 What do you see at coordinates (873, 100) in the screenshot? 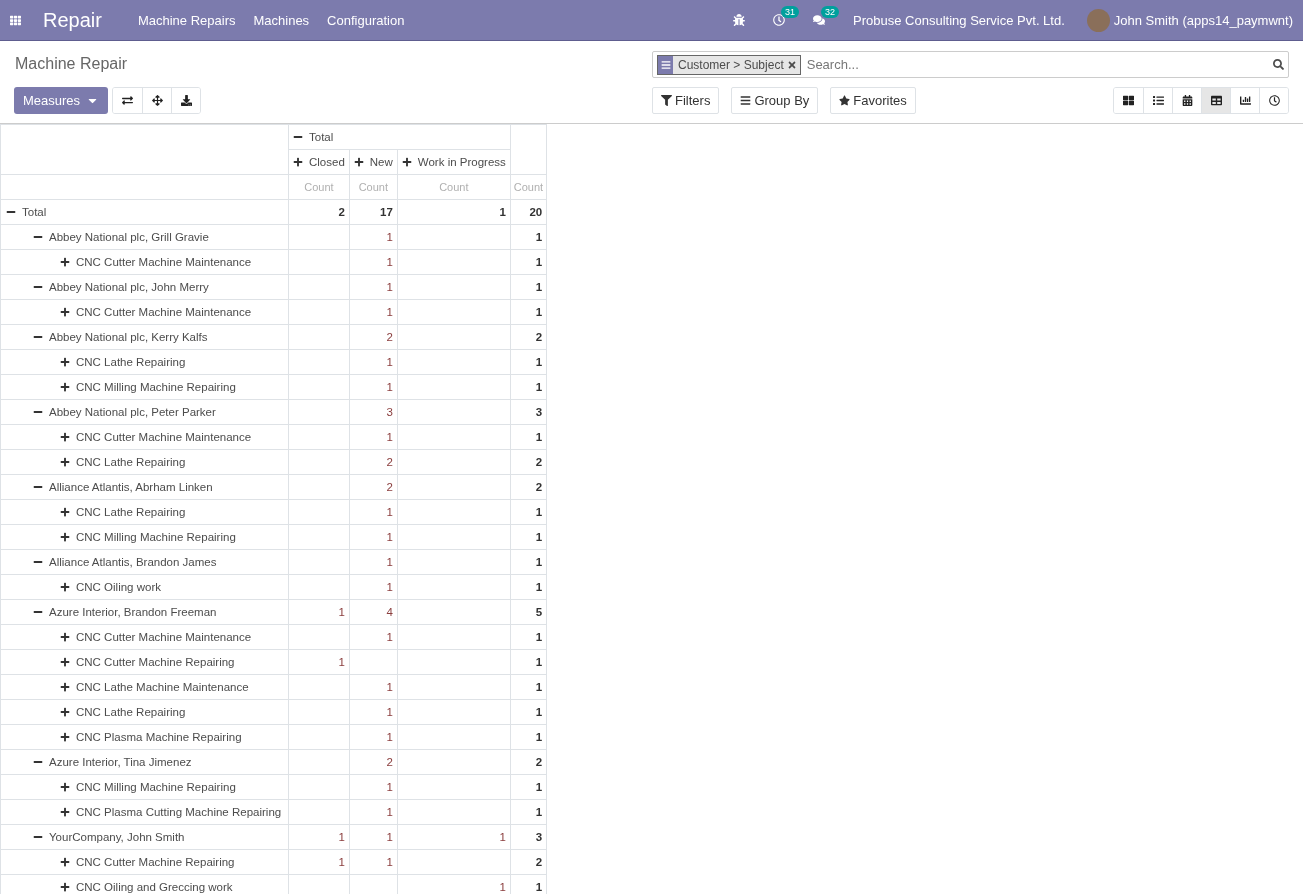
I see `search-option-button: Favorites` at bounding box center [873, 100].